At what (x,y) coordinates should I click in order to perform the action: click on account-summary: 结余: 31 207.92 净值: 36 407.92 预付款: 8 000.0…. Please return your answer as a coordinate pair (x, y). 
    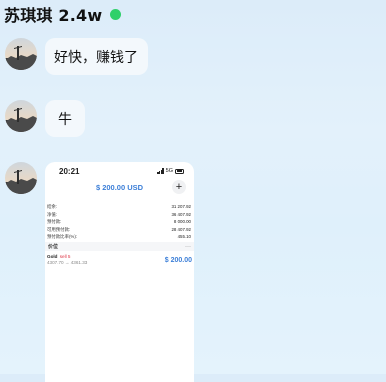
    Looking at the image, I should click on (119, 222).